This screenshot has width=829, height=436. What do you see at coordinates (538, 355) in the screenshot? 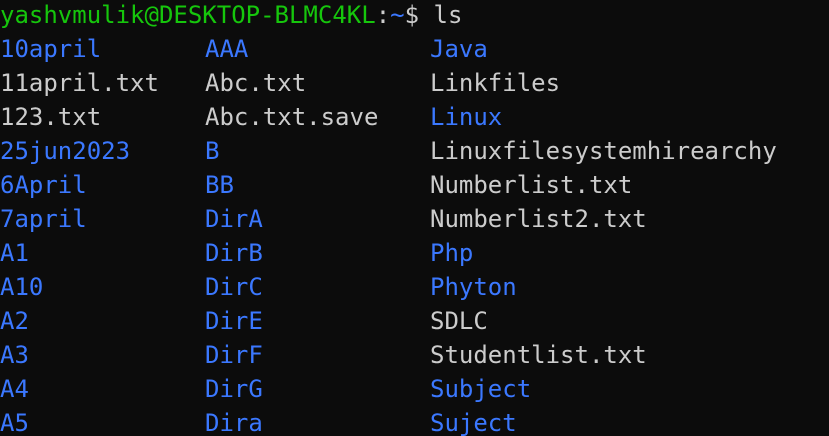
I see `file-entry: Studentlist.txt` at bounding box center [538, 355].